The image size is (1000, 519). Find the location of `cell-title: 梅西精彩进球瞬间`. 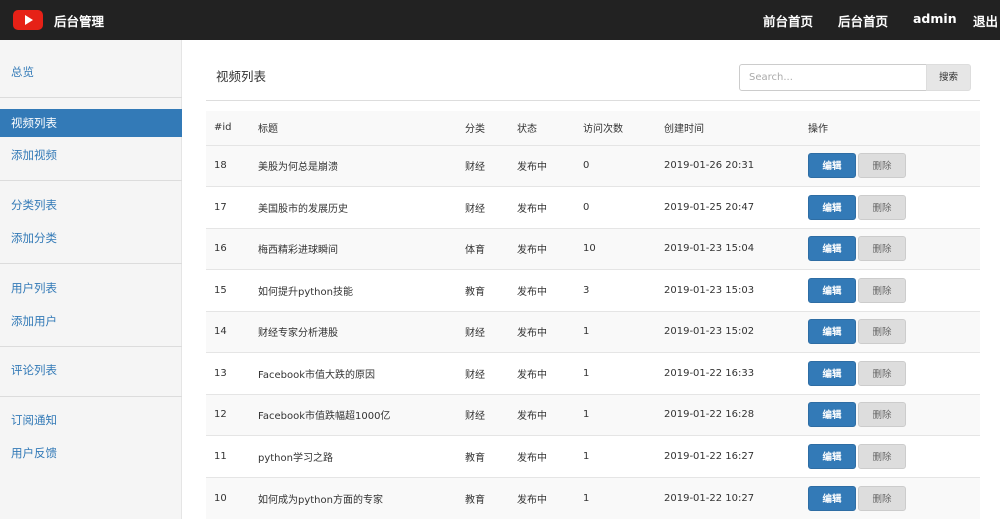

cell-title: 梅西精彩进球瞬间 is located at coordinates (353, 248).